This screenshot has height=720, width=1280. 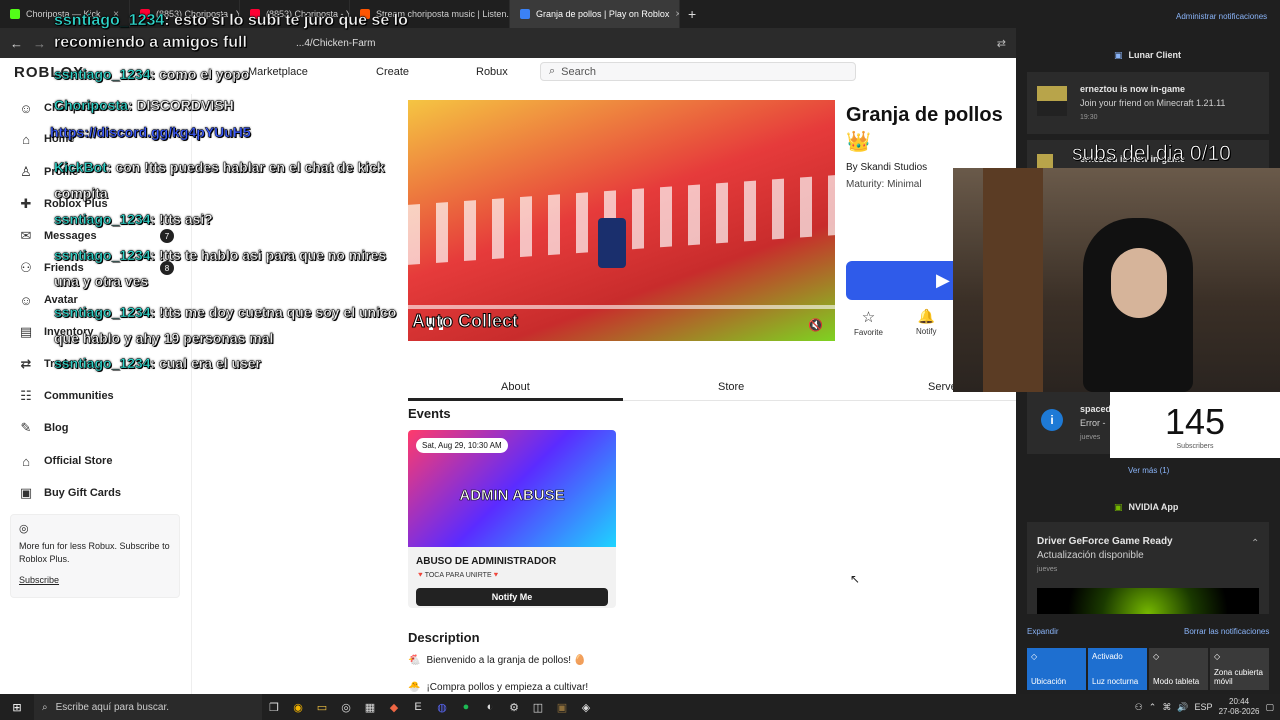 What do you see at coordinates (1105, 541) in the screenshot?
I see `notification-title: Driver GeForce Game Ready` at bounding box center [1105, 541].